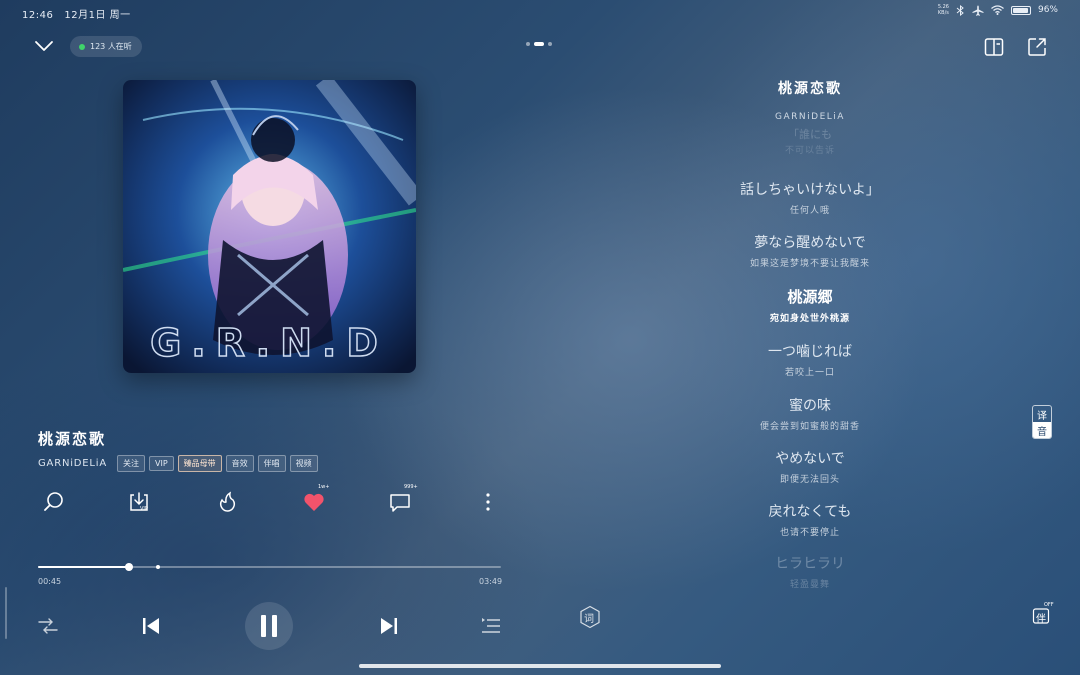 The height and width of the screenshot is (675, 1080). Describe the element at coordinates (810, 413) in the screenshot. I see `lyric-line: 蜜の味 便会尝到如蜜般的甜香` at that location.